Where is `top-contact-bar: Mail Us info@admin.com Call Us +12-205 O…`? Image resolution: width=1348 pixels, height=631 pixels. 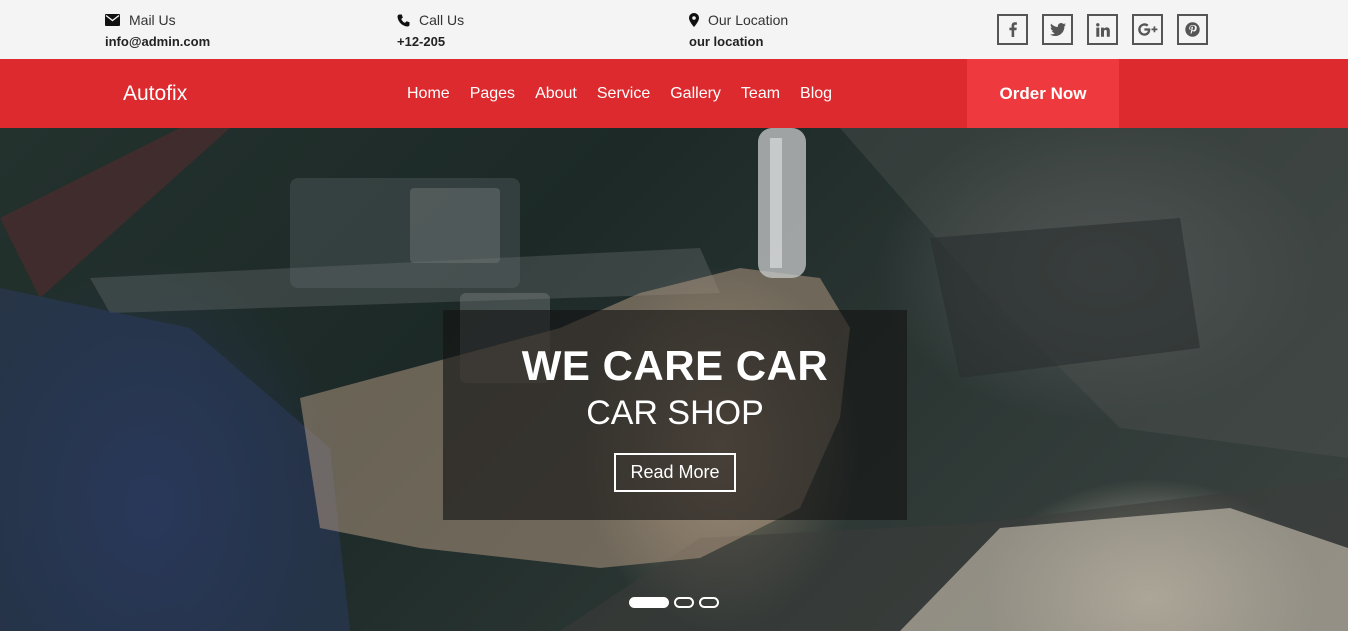
top-contact-bar: Mail Us info@admin.com Call Us +12-205 O… is located at coordinates (674, 29).